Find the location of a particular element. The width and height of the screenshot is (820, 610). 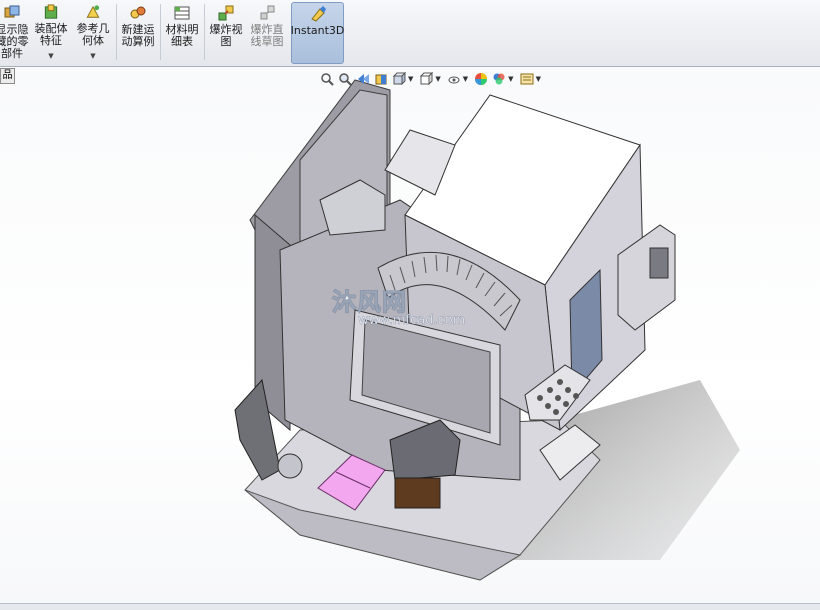

display-style-icon is located at coordinates (426, 79).